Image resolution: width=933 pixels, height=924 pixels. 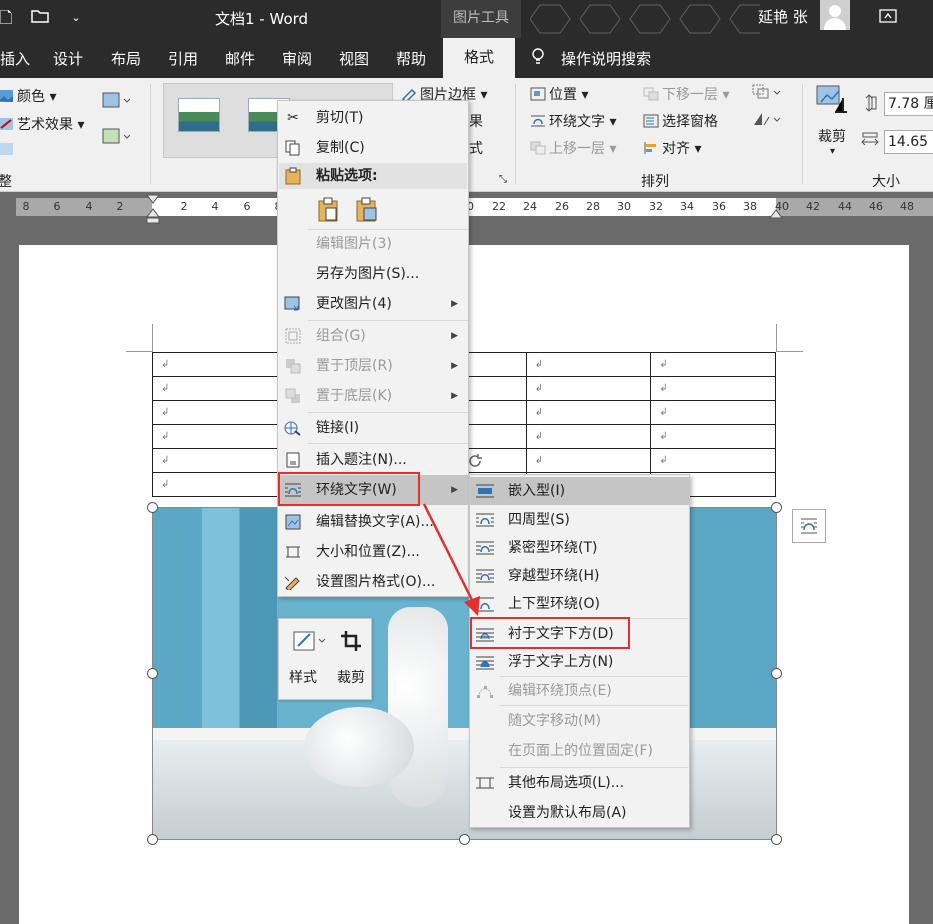 I want to click on color-button: 颜色 ▾, so click(x=28, y=96).